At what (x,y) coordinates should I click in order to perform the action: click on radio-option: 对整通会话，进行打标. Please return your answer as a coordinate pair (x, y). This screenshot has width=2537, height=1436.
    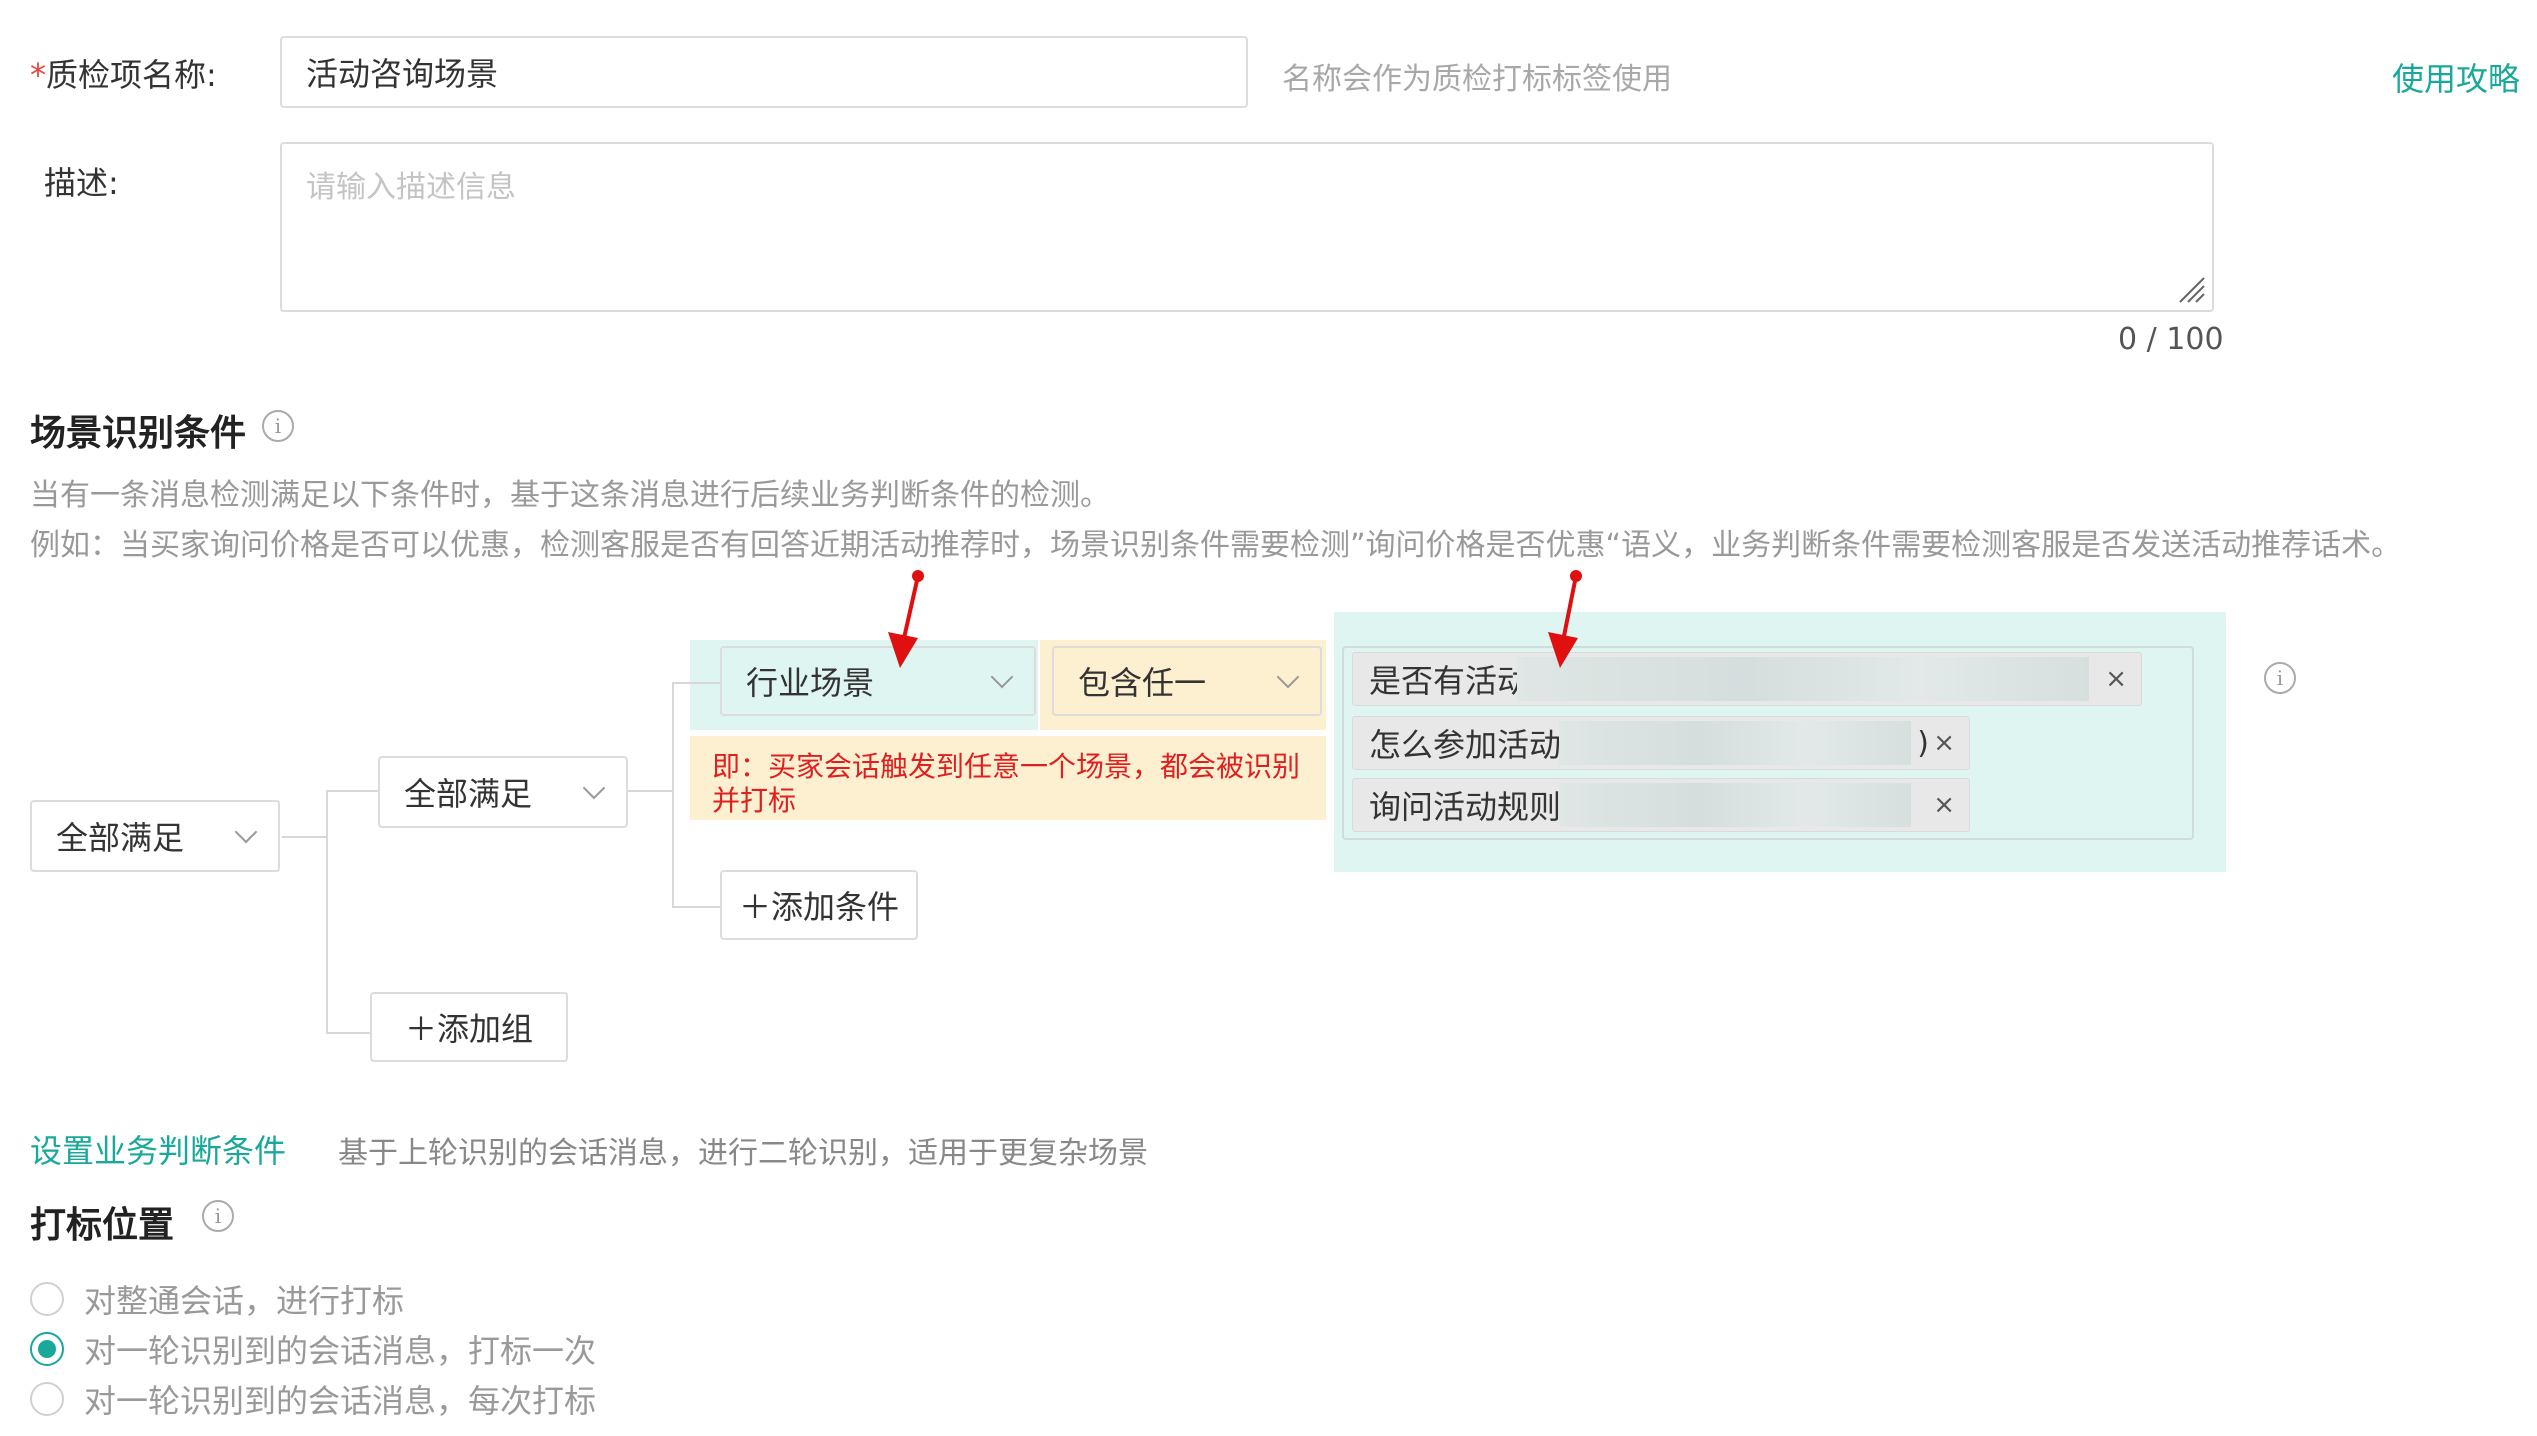
    Looking at the image, I should click on (217, 1299).